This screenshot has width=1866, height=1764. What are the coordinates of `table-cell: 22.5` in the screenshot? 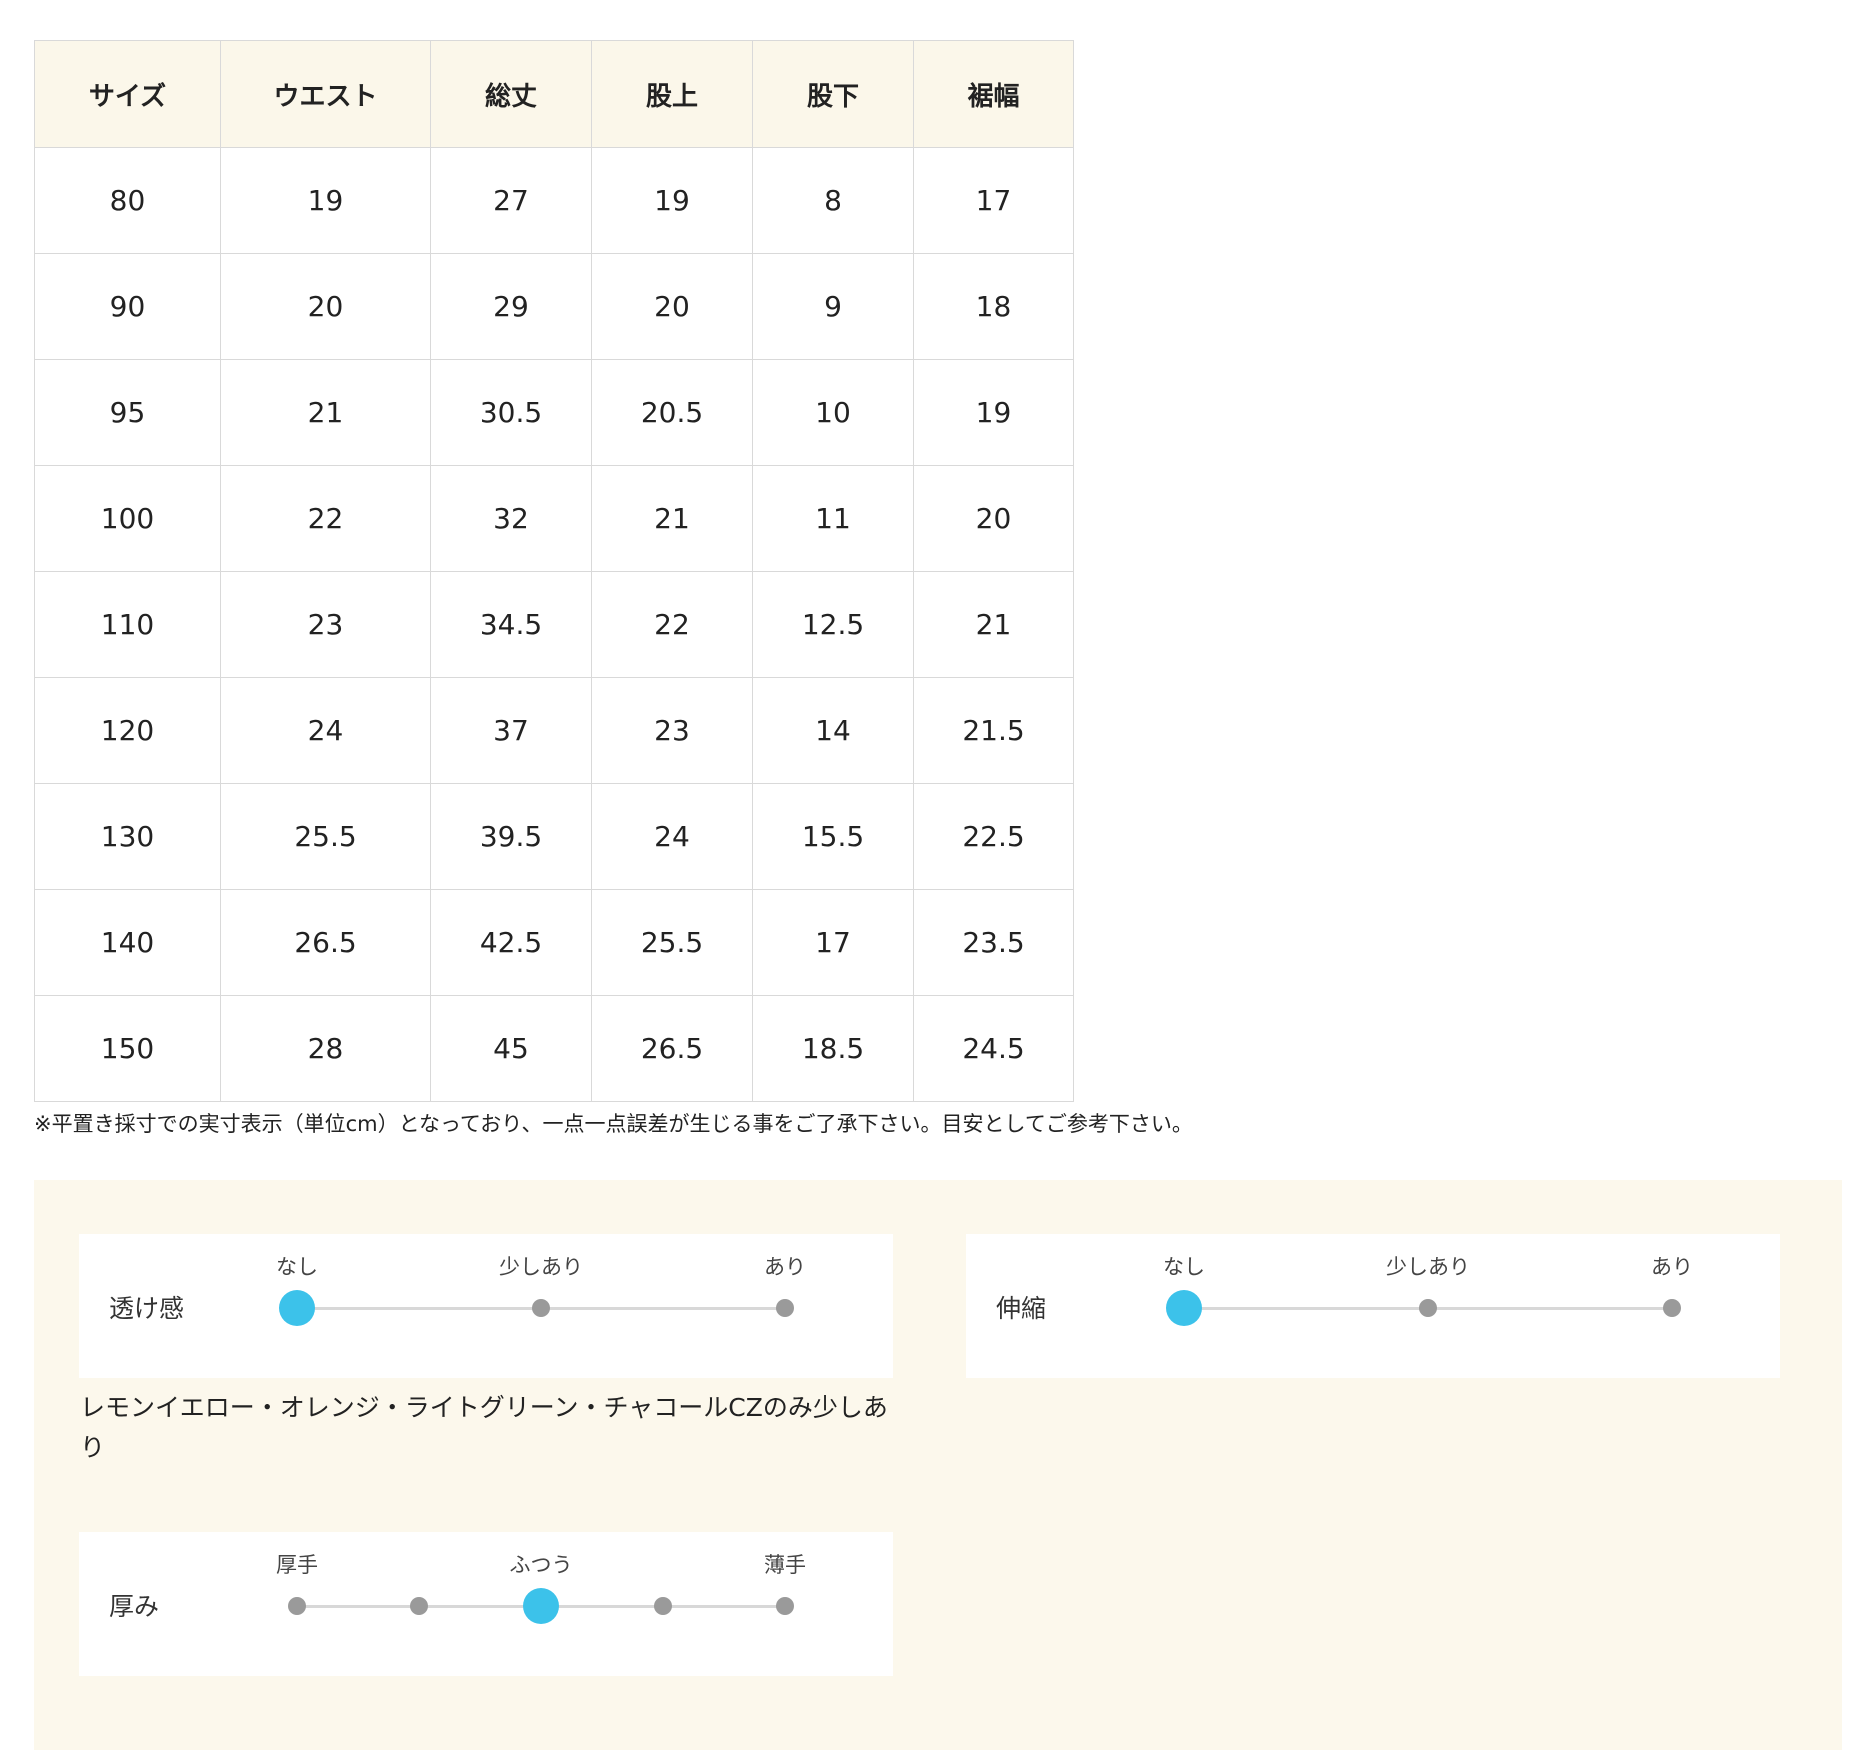 It's located at (993, 836).